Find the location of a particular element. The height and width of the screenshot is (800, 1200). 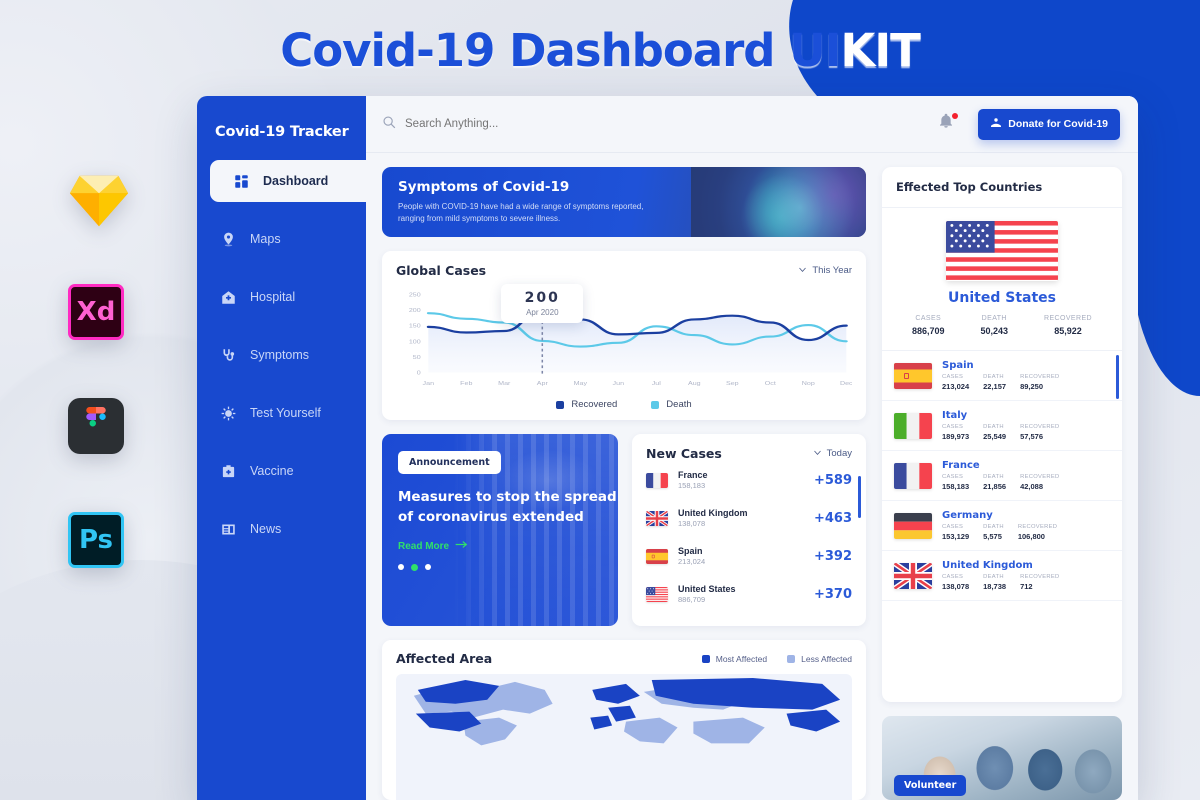

affected-area-title: Affected Area is located at coordinates (444, 658).